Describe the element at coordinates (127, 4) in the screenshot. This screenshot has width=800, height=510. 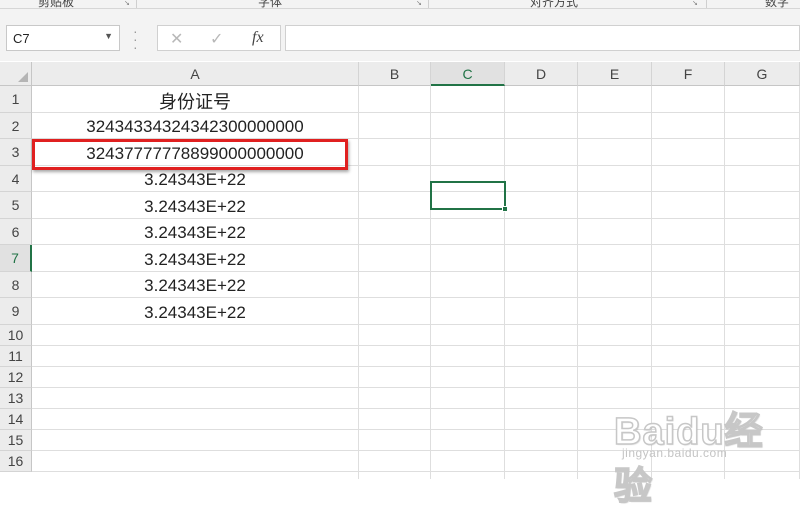
I see `clipboard-launcher-icon: ↘` at that location.